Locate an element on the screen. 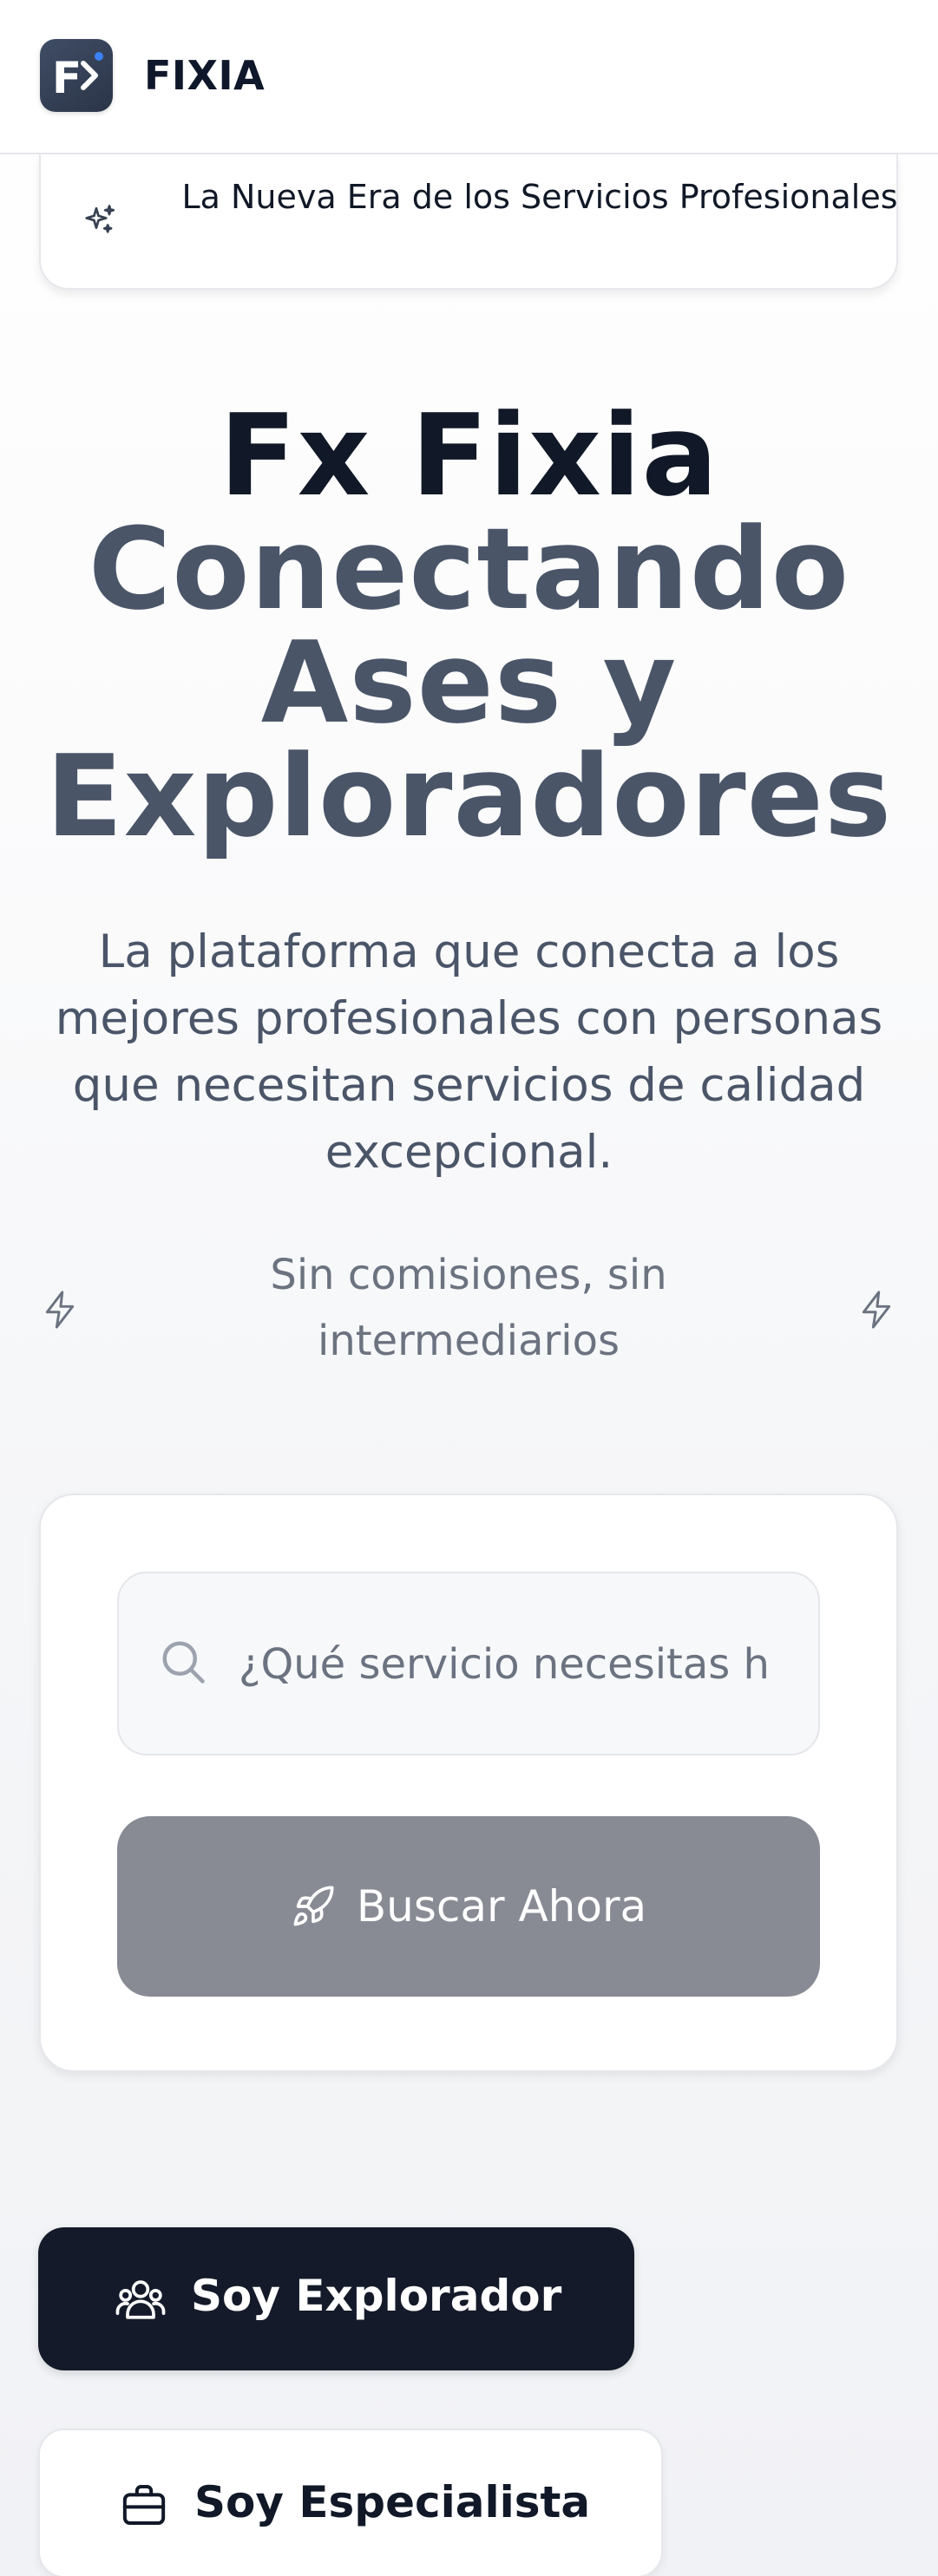 The width and height of the screenshot is (938, 2576). users-icon is located at coordinates (141, 2301).